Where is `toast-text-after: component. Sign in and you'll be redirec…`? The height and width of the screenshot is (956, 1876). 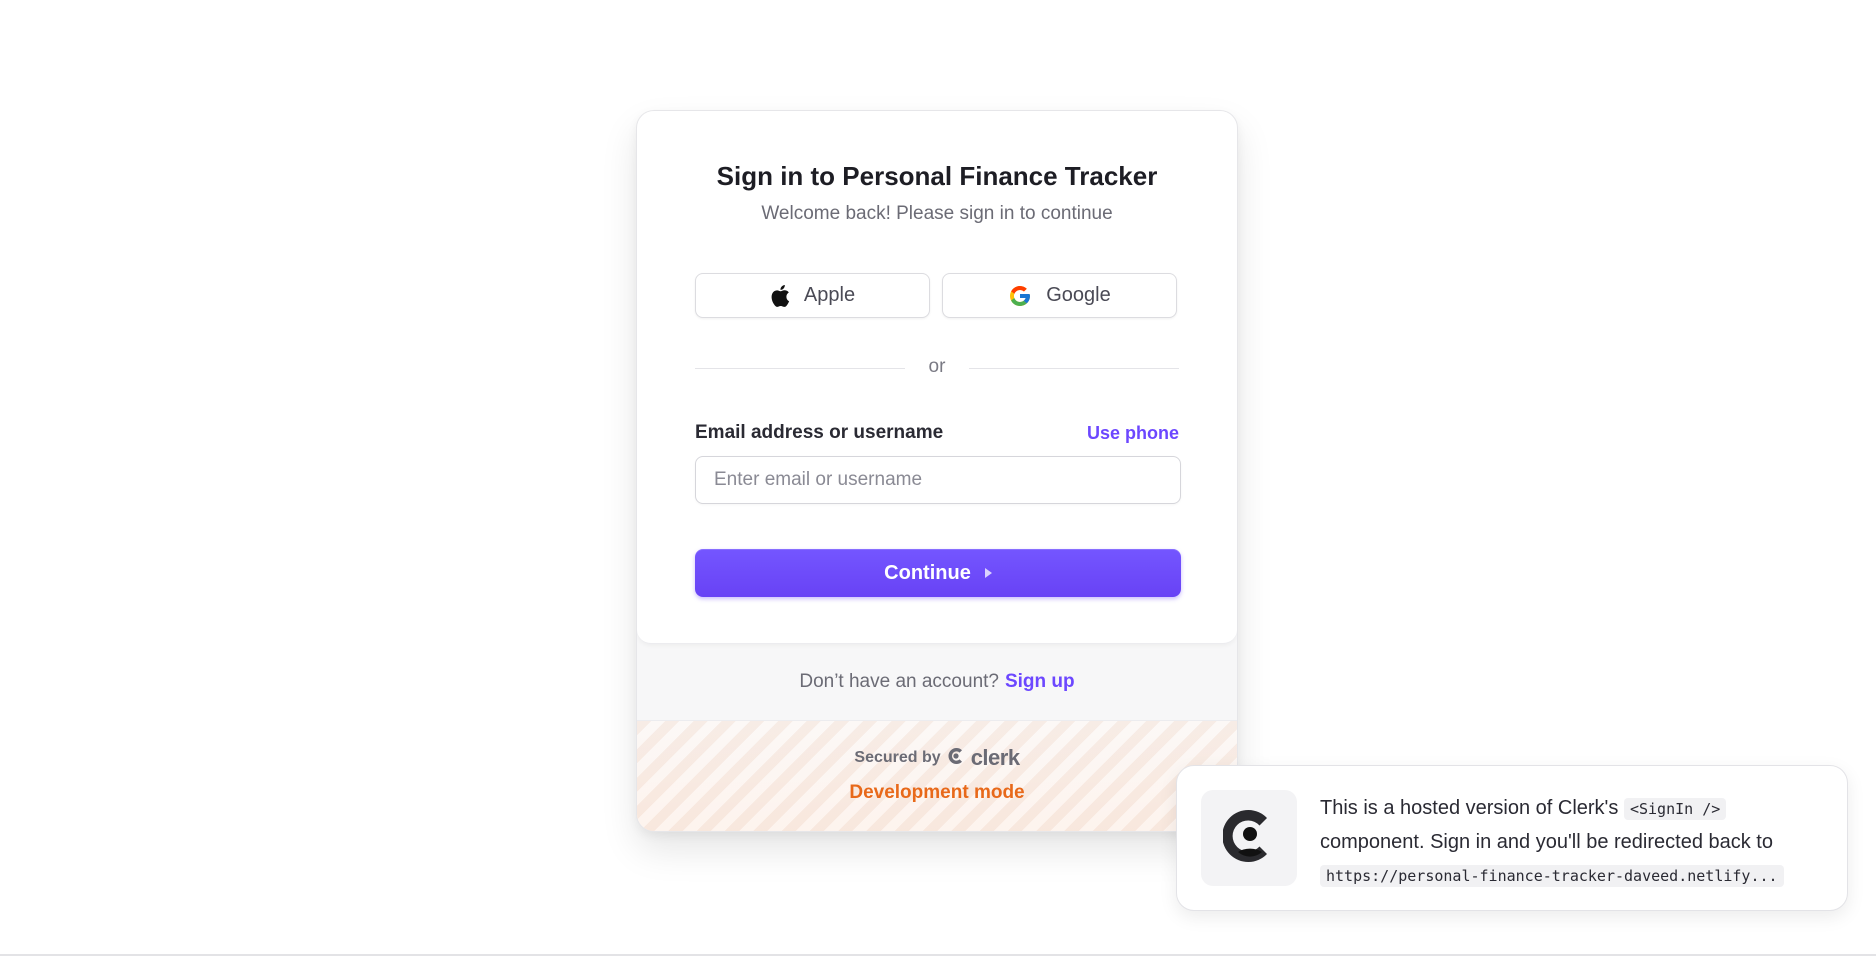
toast-text-after: component. Sign in and you'll be redirec… is located at coordinates (1546, 842).